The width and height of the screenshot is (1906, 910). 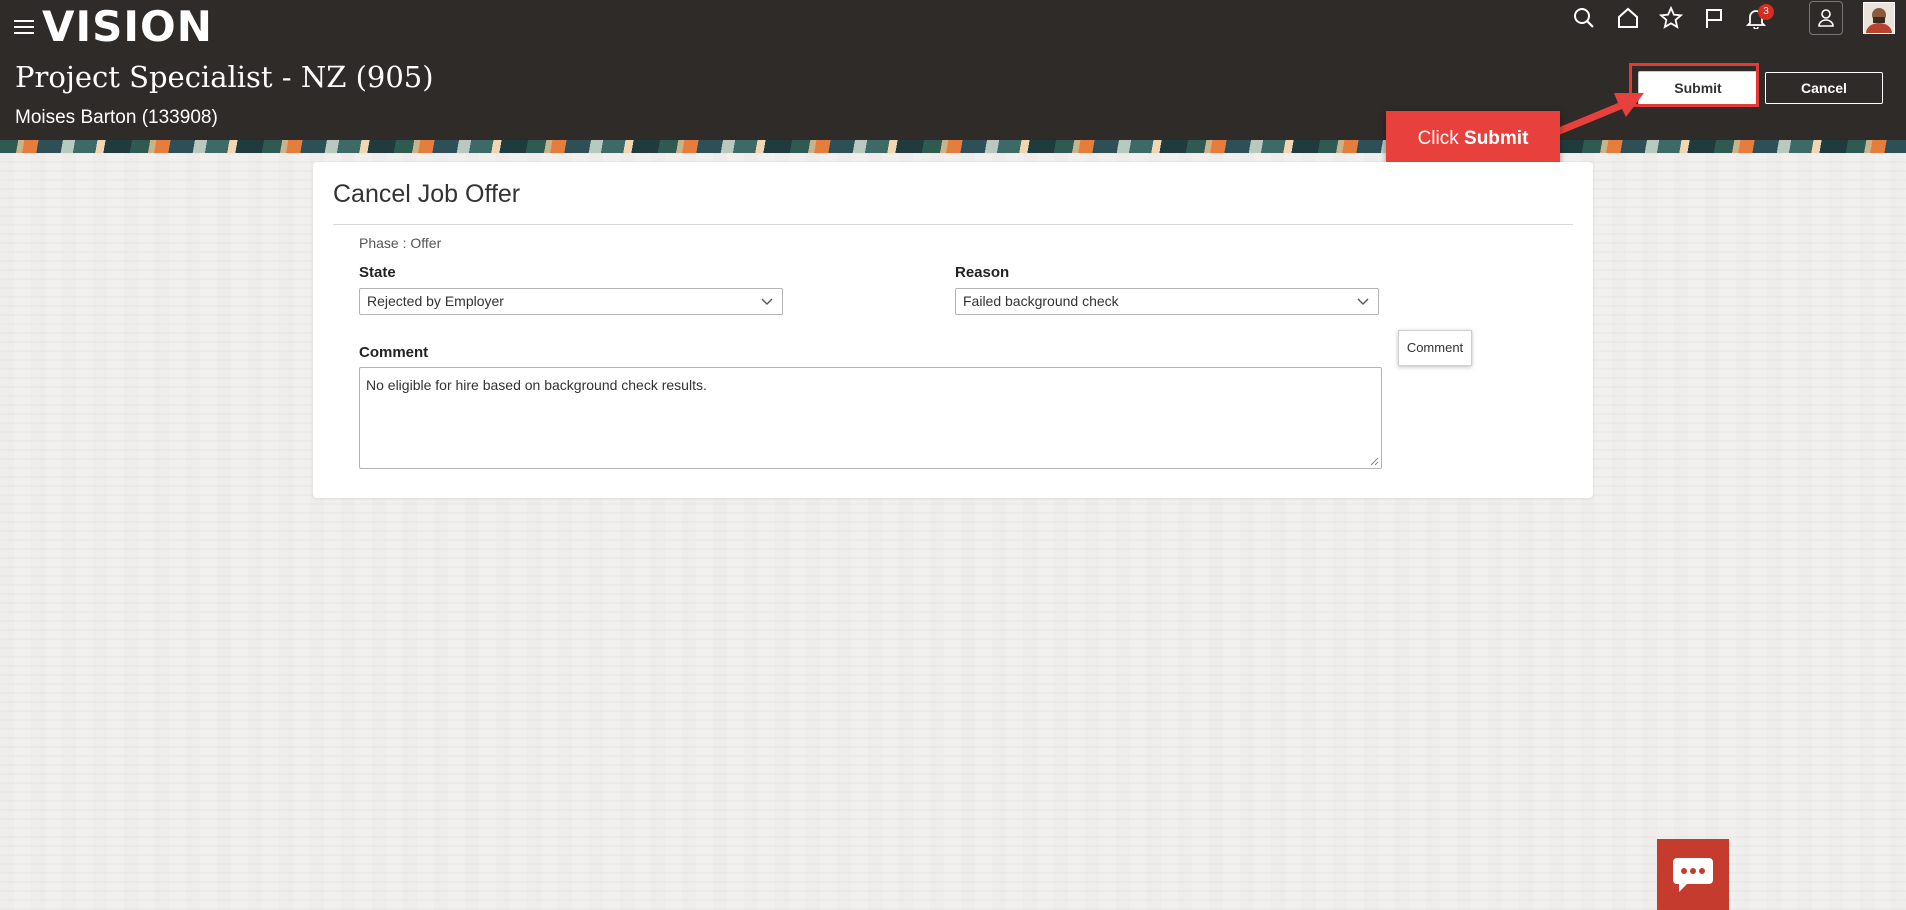 I want to click on instruction-callout: Click Submit, so click(x=1473, y=139).